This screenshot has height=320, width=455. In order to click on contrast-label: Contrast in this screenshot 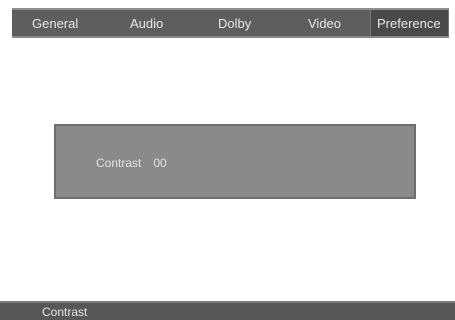, I will do `click(119, 163)`.